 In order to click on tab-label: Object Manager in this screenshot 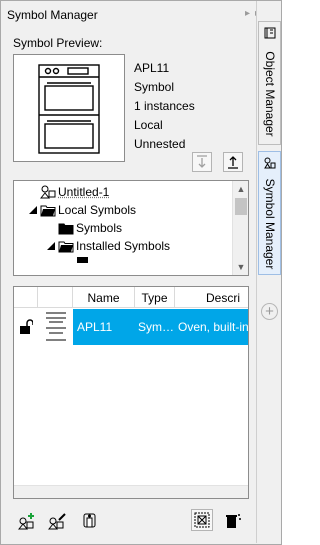, I will do `click(269, 94)`.